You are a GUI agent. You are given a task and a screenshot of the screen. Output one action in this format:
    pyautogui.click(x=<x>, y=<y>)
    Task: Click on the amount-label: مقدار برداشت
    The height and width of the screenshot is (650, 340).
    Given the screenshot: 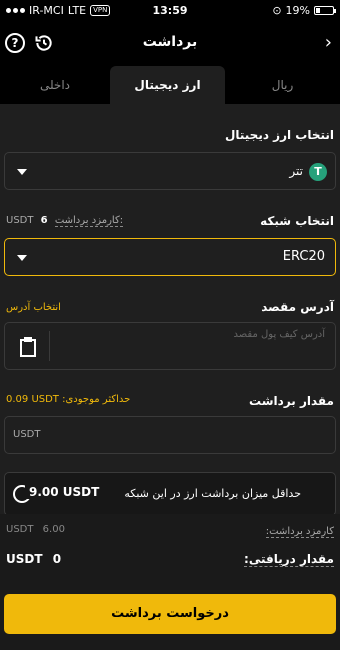 What is the action you would take?
    pyautogui.click(x=291, y=401)
    